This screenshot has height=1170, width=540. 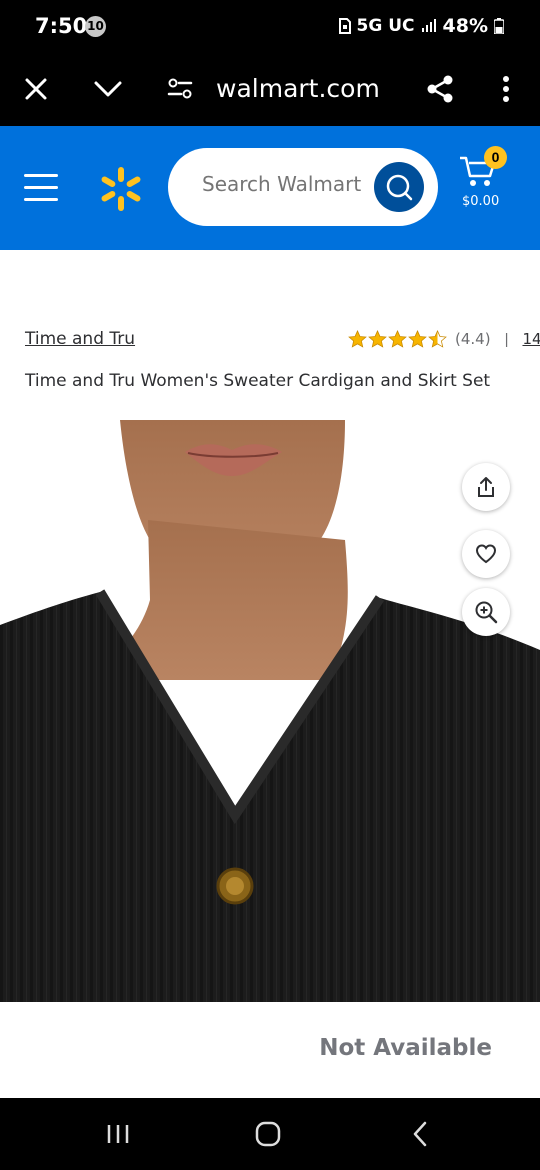 I want to click on cart-button: 0 $0.00, so click(x=486, y=186).